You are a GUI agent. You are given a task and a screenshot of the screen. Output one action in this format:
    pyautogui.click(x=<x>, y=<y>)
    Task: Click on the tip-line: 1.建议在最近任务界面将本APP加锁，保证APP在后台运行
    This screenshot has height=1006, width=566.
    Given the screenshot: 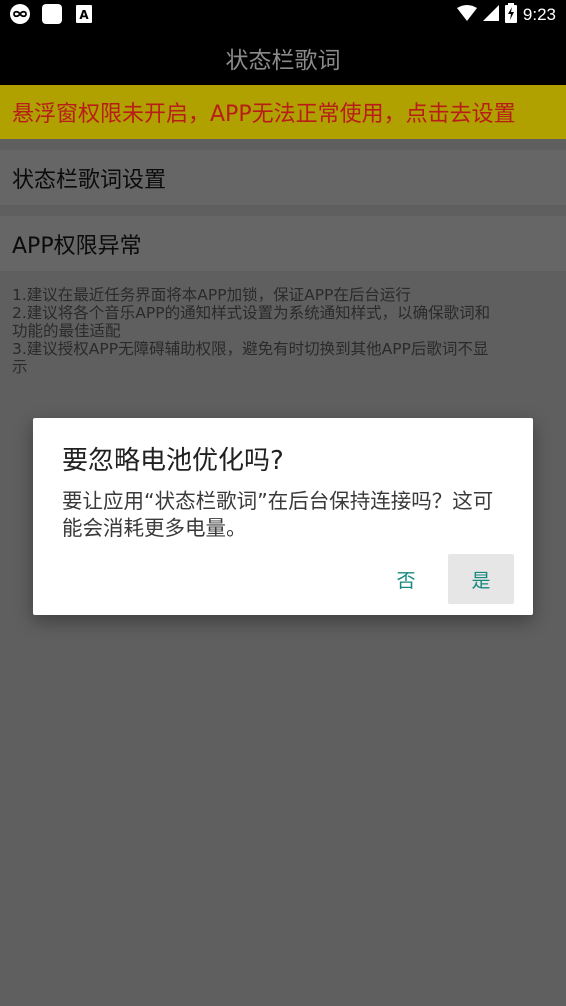 What is the action you would take?
    pyautogui.click(x=211, y=295)
    